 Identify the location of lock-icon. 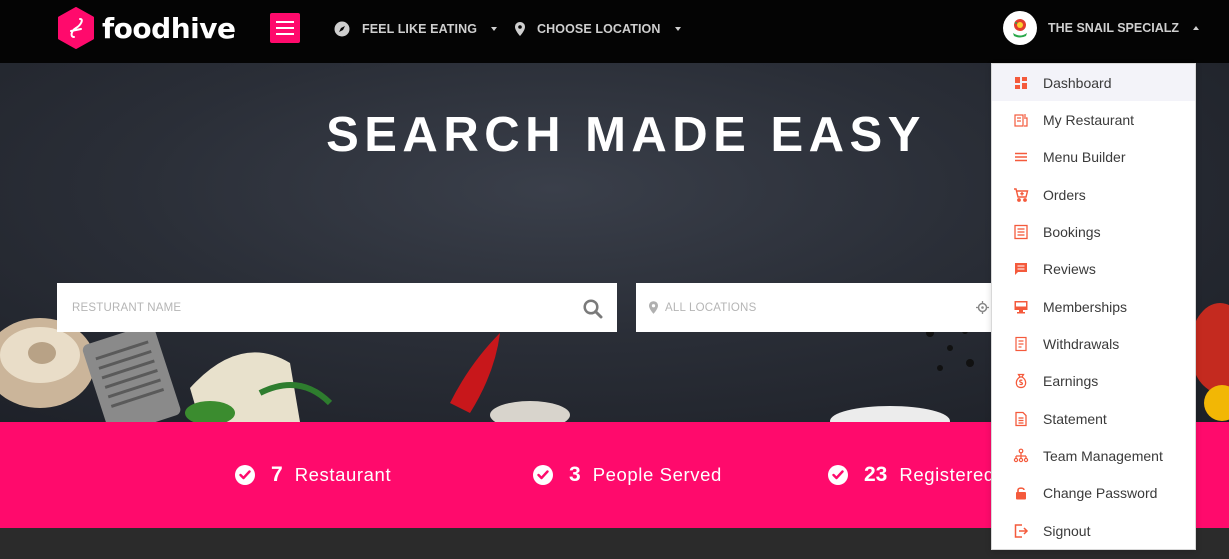
(1021, 493).